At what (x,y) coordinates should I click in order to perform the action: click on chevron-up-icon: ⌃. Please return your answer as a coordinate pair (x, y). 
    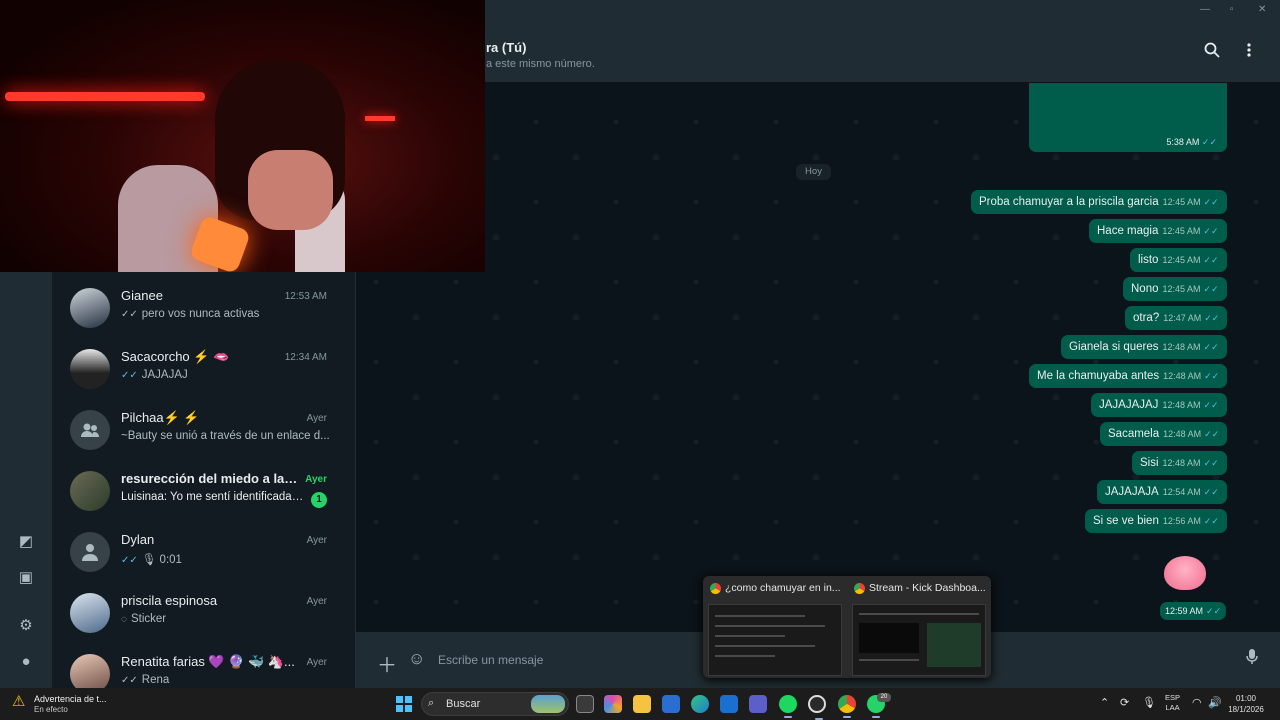
    Looking at the image, I should click on (1104, 702).